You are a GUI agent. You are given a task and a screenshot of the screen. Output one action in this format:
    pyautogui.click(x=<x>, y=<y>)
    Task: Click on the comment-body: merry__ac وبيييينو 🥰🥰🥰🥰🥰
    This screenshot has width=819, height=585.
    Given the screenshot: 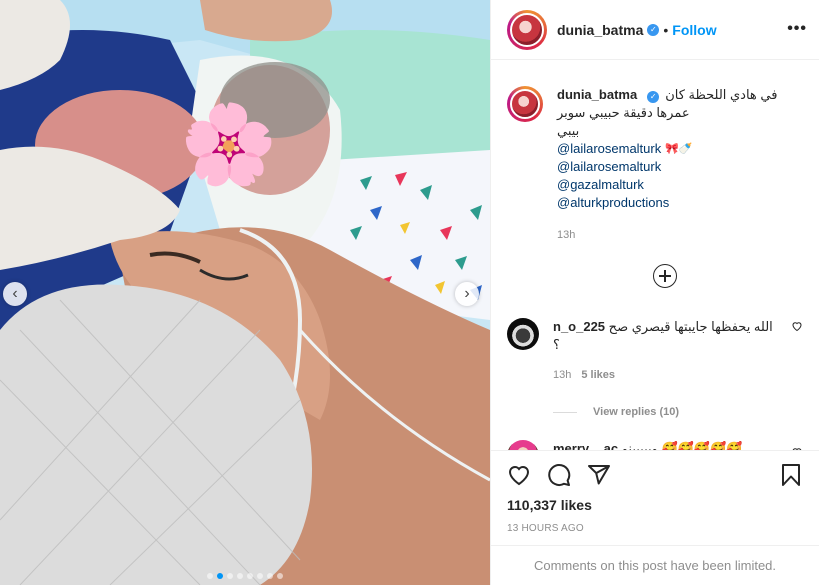 What is the action you would take?
    pyautogui.click(x=663, y=445)
    